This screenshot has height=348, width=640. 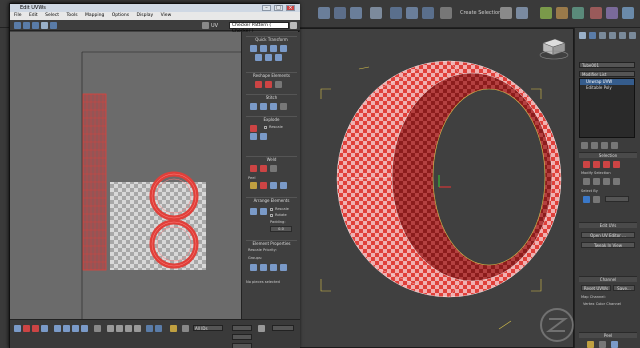 I want to click on menu-display: Display, so click(x=145, y=15).